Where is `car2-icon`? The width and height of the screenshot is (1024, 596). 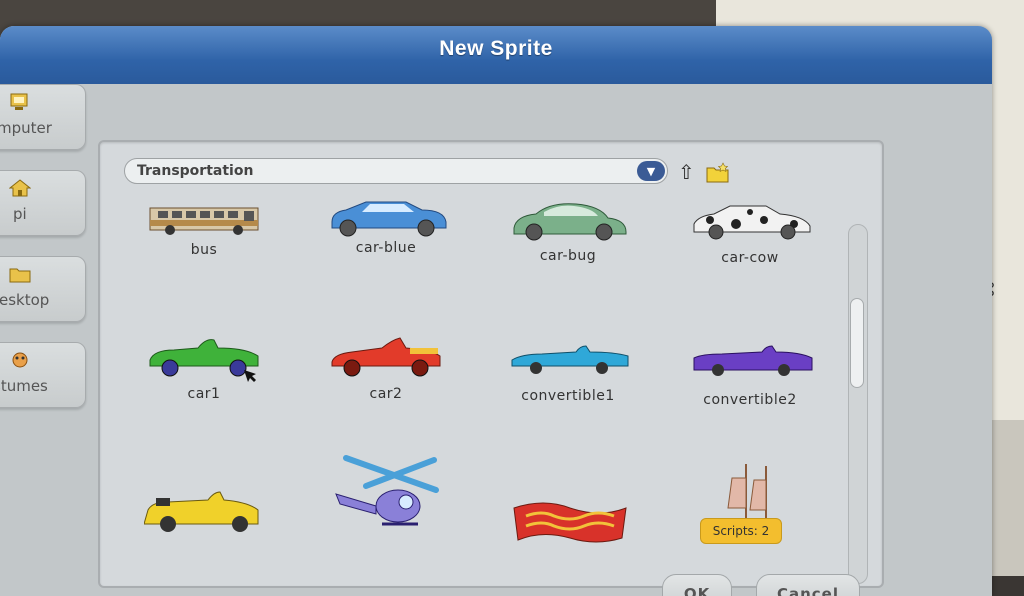 car2-icon is located at coordinates (386, 357).